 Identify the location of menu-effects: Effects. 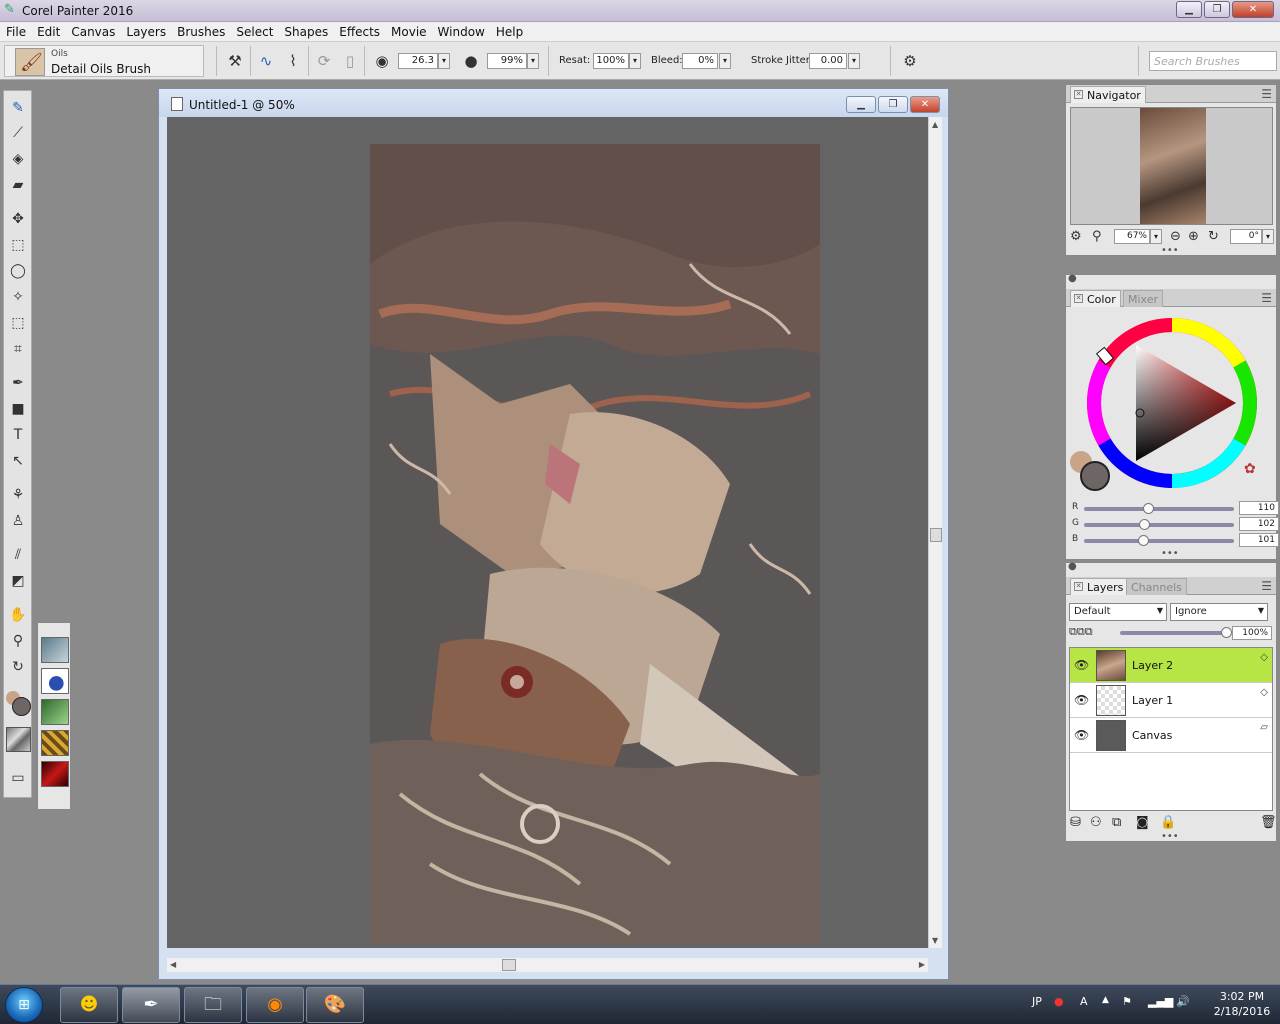
(359, 31).